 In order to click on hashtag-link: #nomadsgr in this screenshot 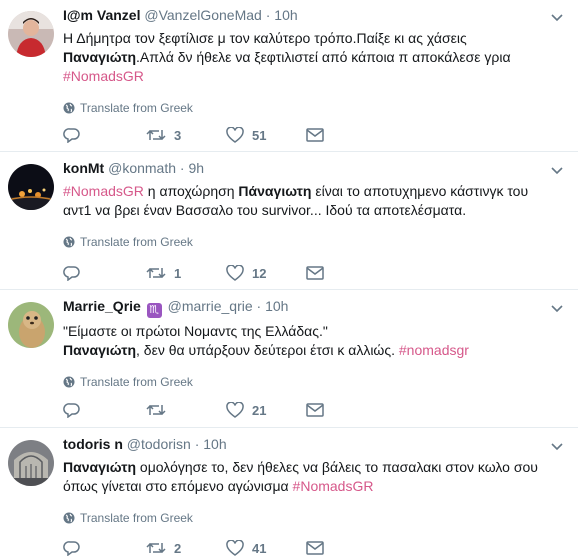, I will do `click(434, 350)`.